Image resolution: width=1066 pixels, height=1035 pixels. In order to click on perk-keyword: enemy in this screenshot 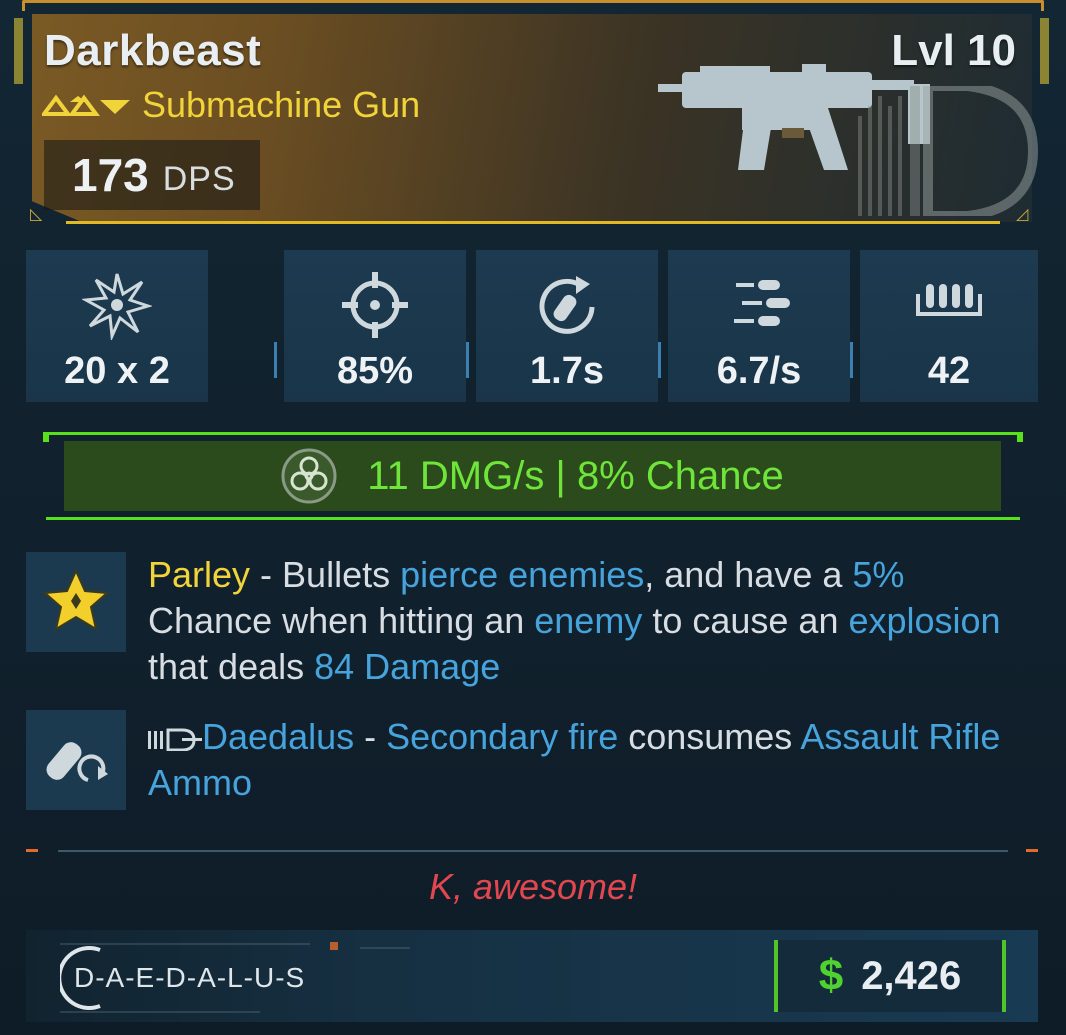, I will do `click(588, 620)`.